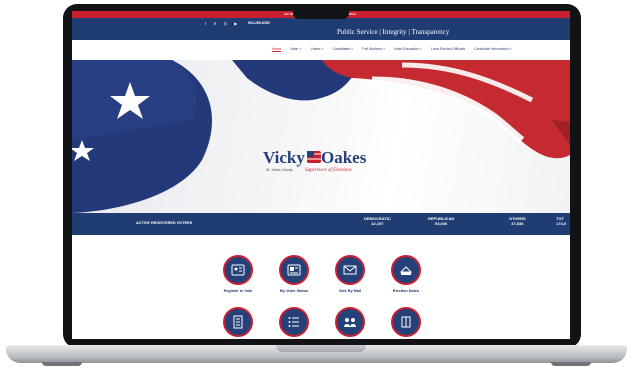 The height and width of the screenshot is (373, 633). I want to click on service-register-to-vote: Register to Vote, so click(238, 274).